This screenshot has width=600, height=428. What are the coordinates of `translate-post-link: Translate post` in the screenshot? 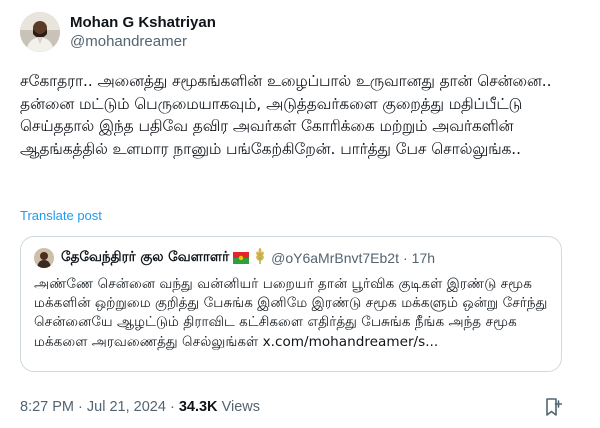 It's located at (61, 216).